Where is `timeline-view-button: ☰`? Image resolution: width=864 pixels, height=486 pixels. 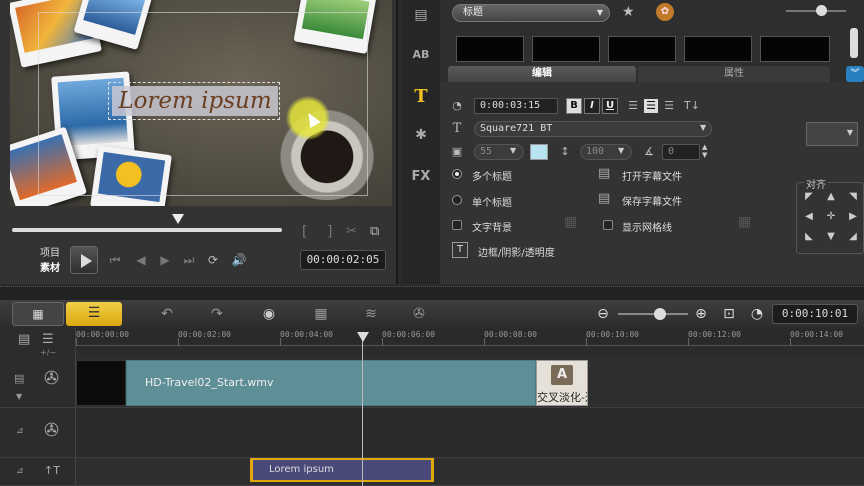
timeline-view-button: ☰ is located at coordinates (94, 314).